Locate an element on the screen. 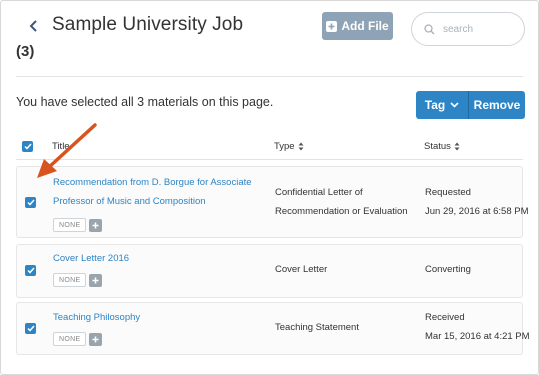  tag-button: Tag is located at coordinates (442, 105).